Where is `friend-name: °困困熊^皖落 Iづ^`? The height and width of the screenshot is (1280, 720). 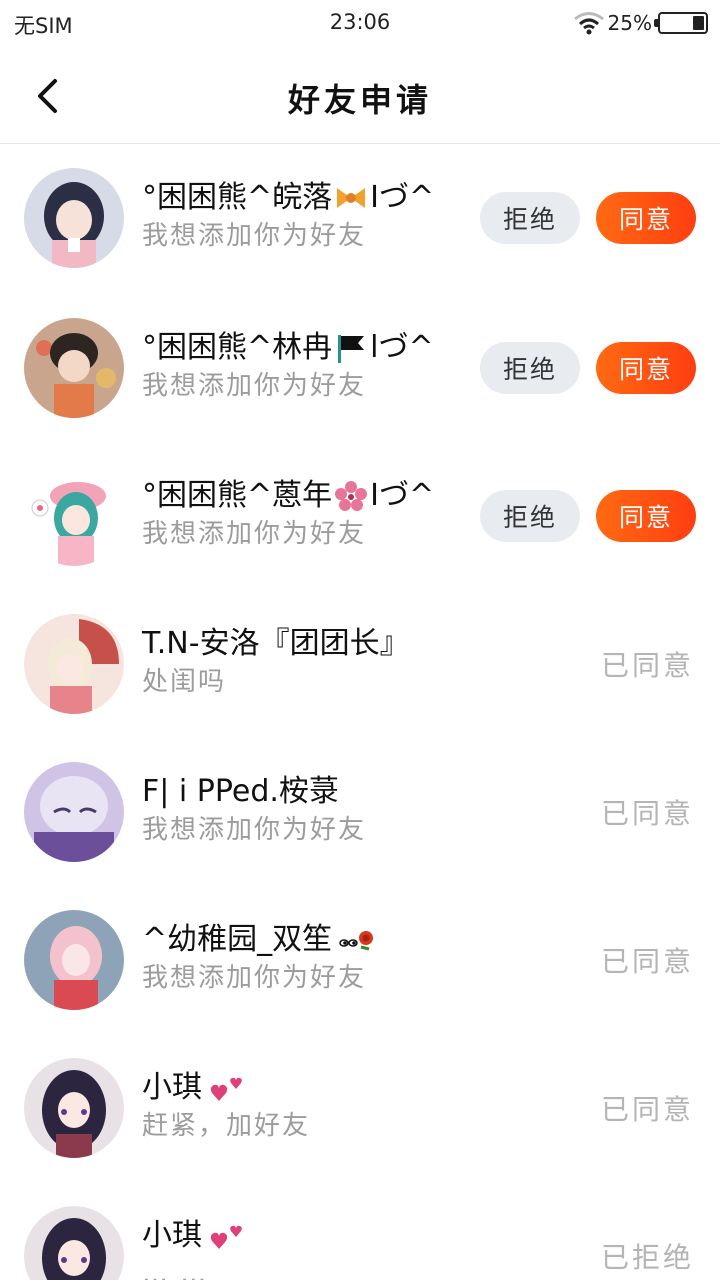 friend-name: °困困熊^皖落 Iづ^ is located at coordinates (307, 198).